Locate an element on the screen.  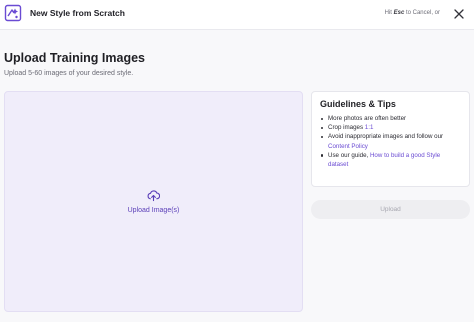
cancel-hint: Hit Esc to Cancel, or is located at coordinates (412, 13).